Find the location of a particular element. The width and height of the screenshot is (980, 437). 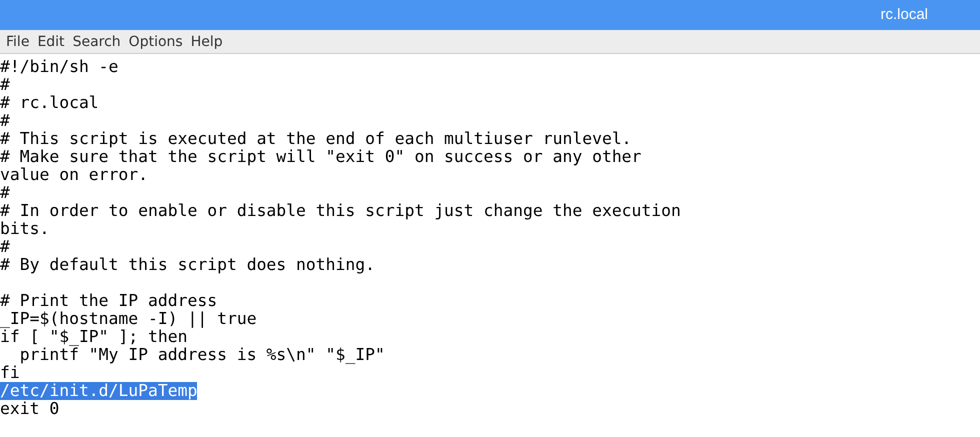

menu-item: Help is located at coordinates (206, 41).